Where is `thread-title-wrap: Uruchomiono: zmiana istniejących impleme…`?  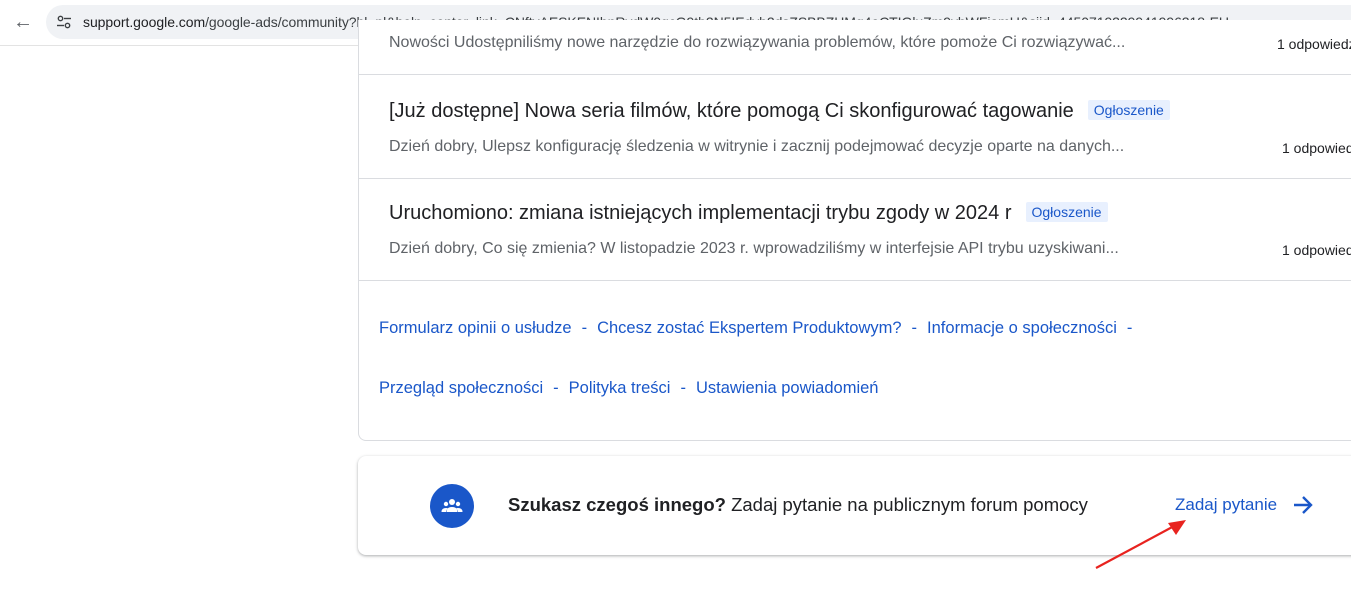
thread-title-wrap: Uruchomiono: zmiana istniejących impleme… is located at coordinates (748, 213).